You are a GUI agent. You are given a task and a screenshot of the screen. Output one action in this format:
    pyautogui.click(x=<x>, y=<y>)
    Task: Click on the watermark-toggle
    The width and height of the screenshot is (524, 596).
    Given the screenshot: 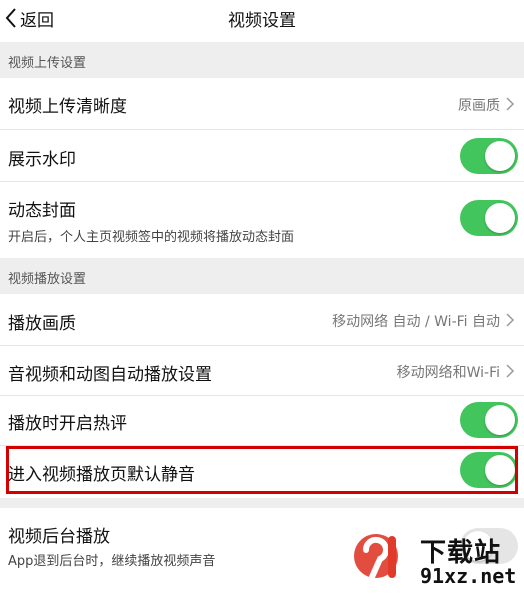 What is the action you would take?
    pyautogui.click(x=489, y=156)
    